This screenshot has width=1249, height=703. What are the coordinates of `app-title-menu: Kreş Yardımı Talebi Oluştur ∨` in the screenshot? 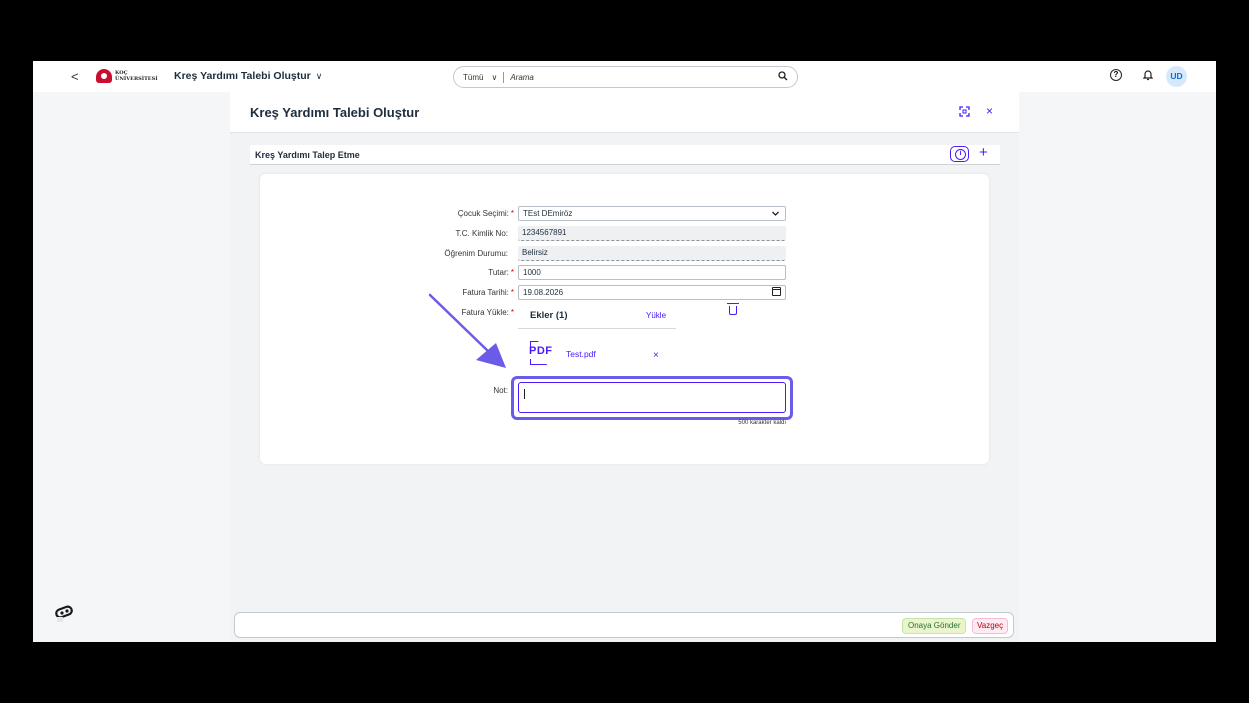 It's located at (248, 76).